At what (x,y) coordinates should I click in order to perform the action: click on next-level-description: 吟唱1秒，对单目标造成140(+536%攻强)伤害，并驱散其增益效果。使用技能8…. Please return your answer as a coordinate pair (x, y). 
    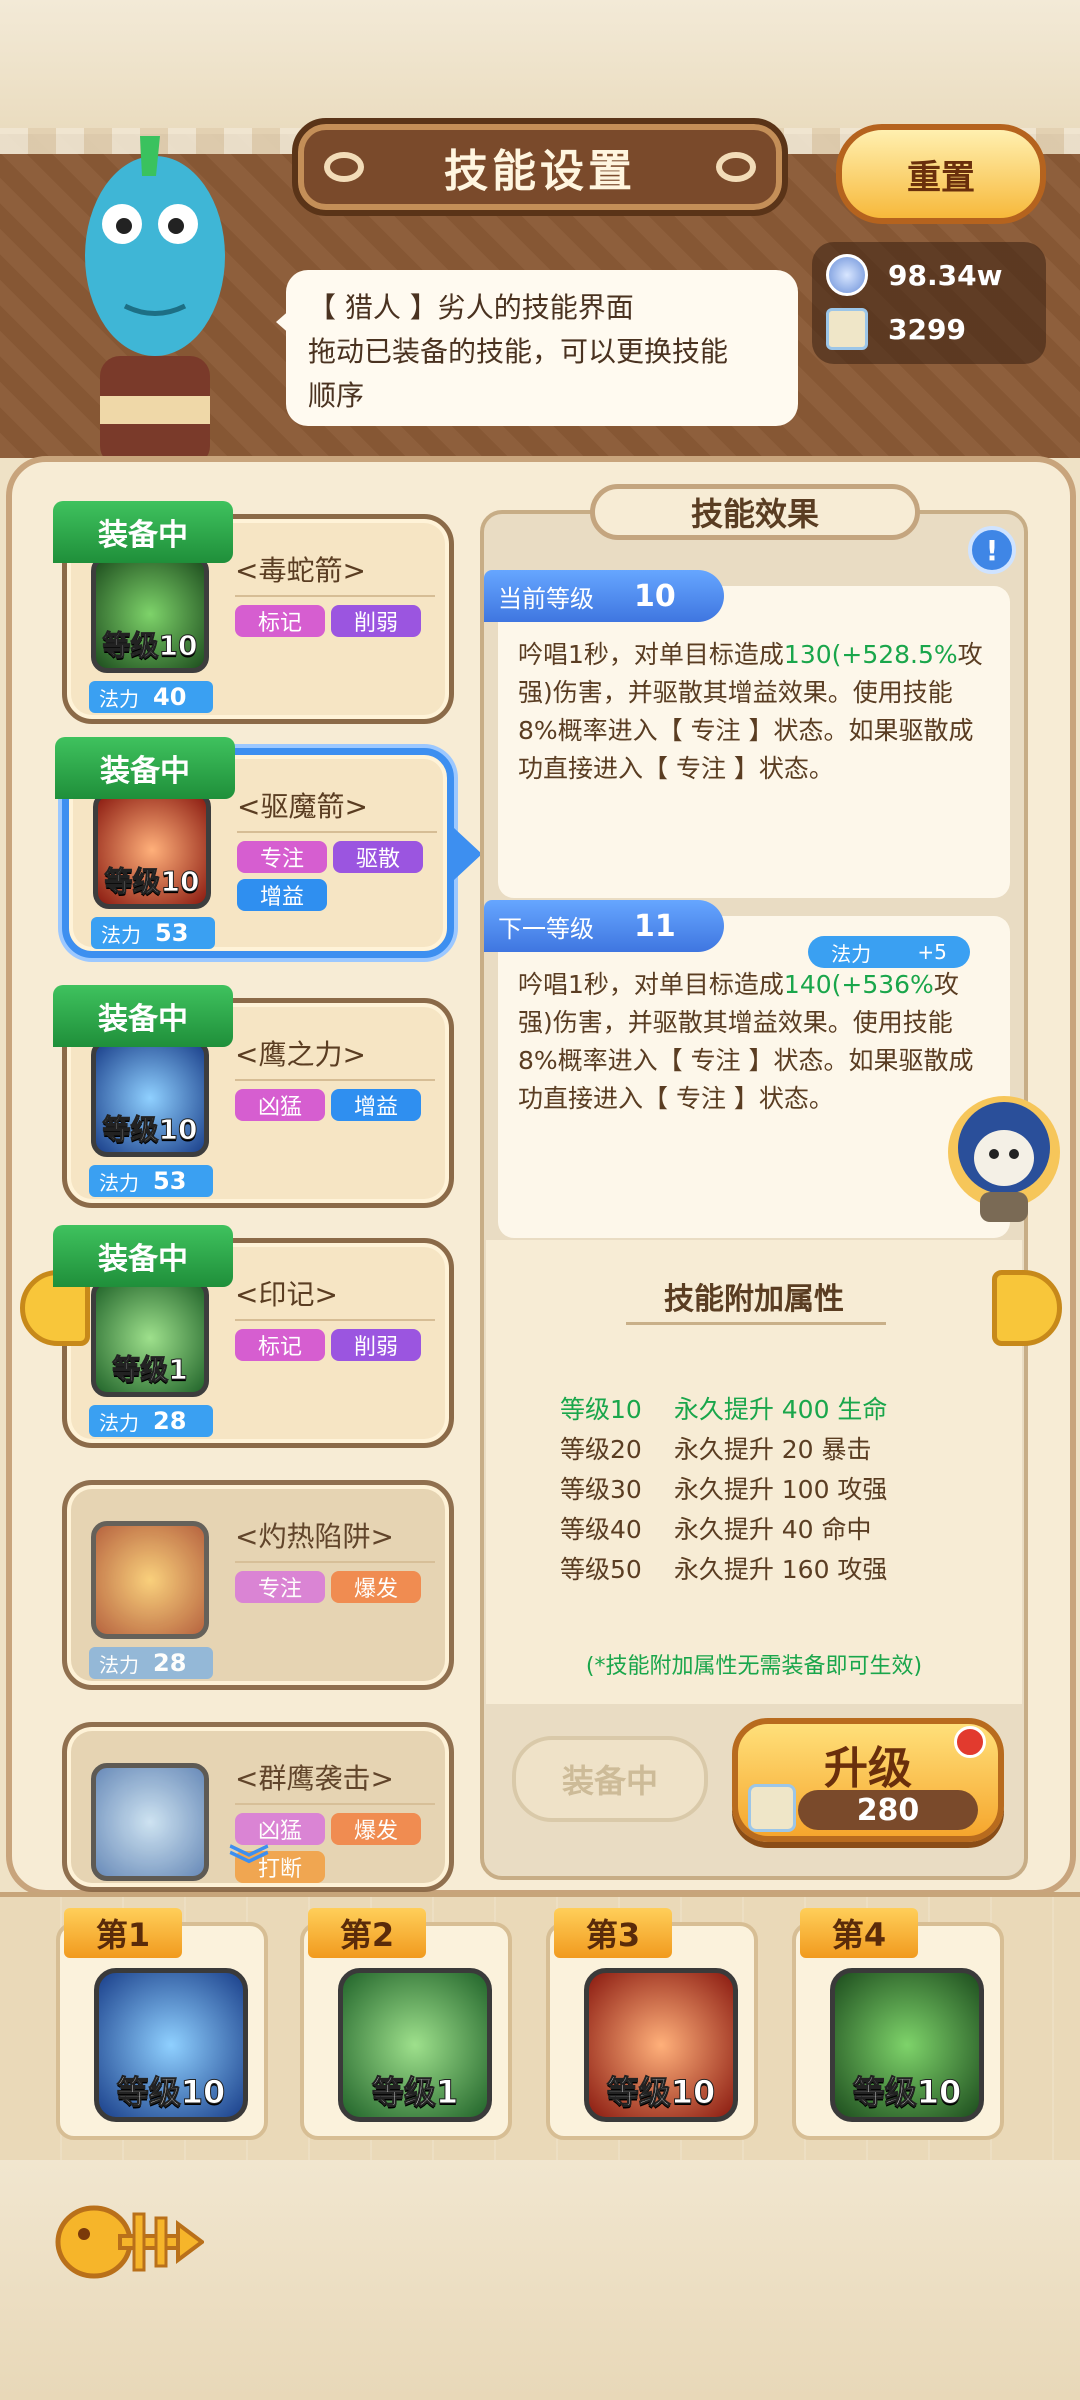
    Looking at the image, I should click on (746, 1041).